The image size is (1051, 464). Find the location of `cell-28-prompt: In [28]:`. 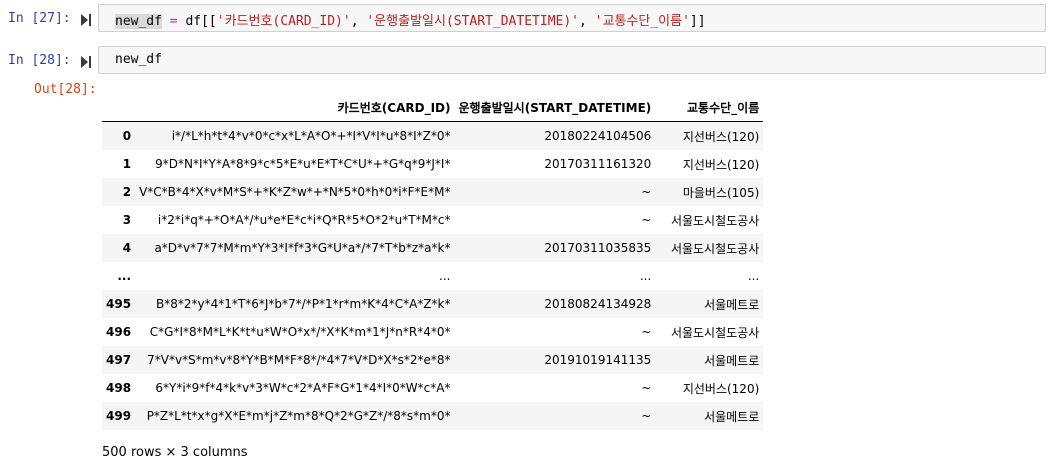

cell-28-prompt: In [28]: is located at coordinates (39, 60).